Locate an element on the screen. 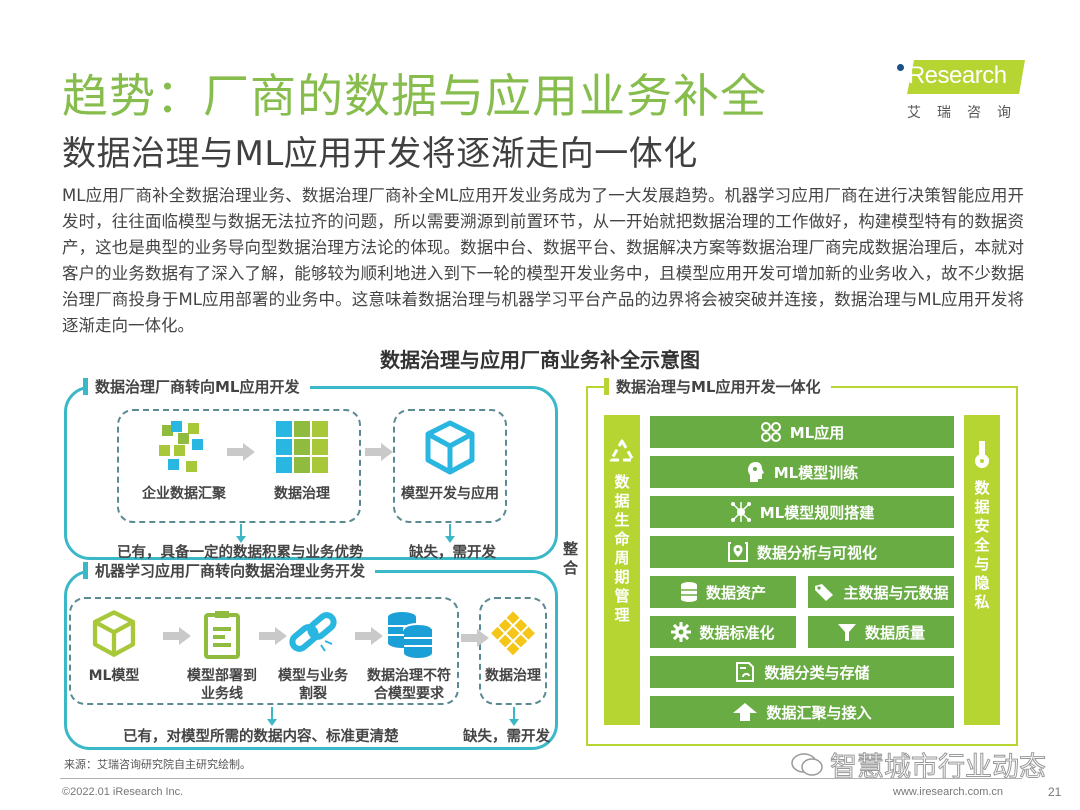  diagram-title: 数据治理与应用厂商业务补全示意图 is located at coordinates (540, 360).